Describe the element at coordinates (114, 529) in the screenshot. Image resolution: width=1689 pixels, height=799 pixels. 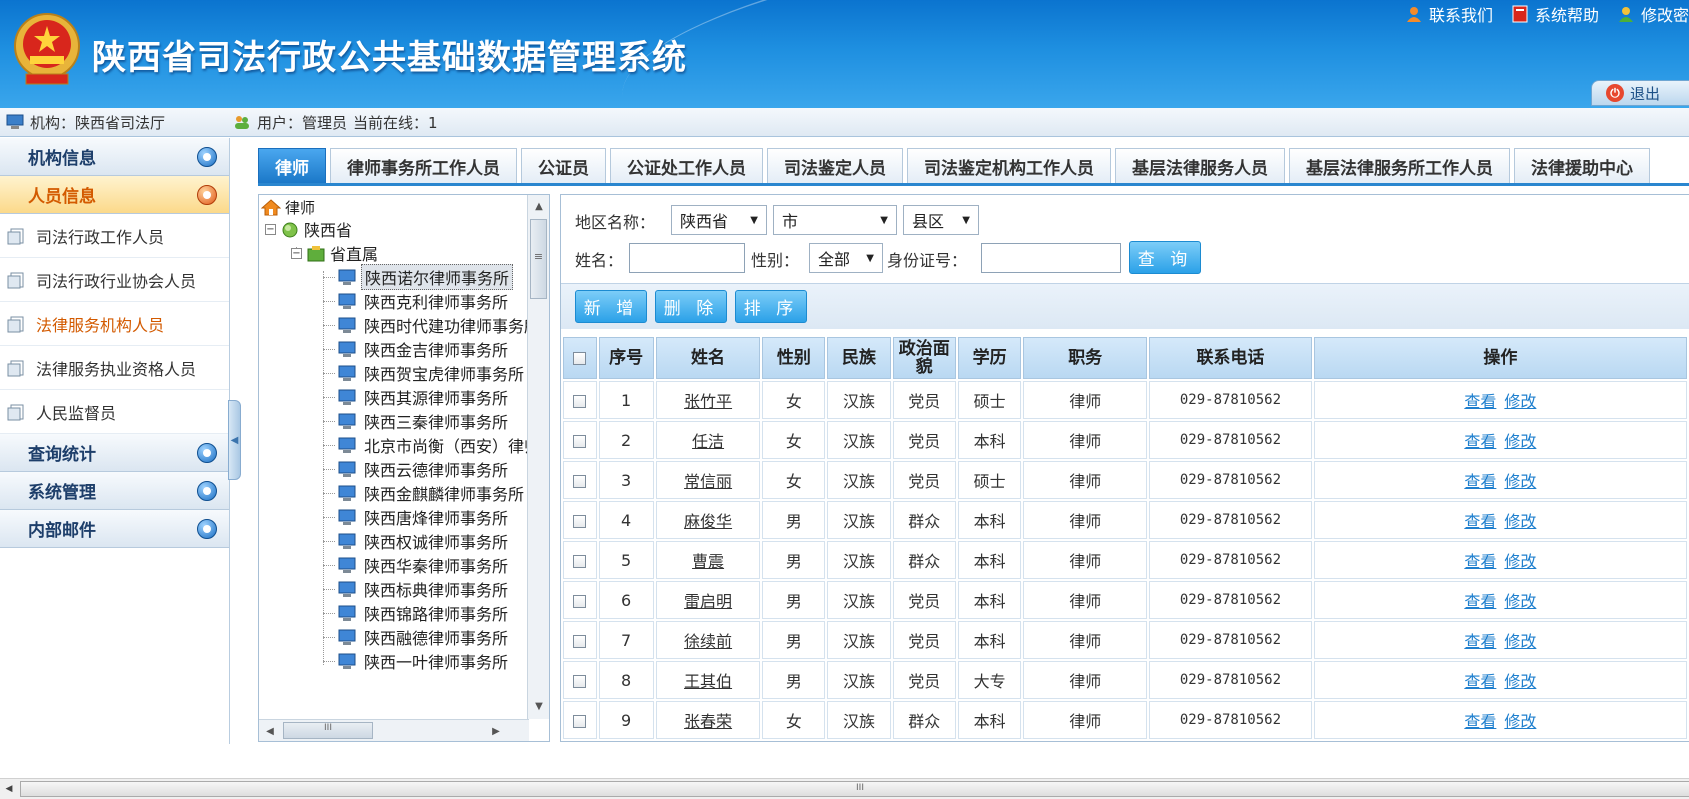
I see `nav-header-internal-mail: 内部邮件` at that location.